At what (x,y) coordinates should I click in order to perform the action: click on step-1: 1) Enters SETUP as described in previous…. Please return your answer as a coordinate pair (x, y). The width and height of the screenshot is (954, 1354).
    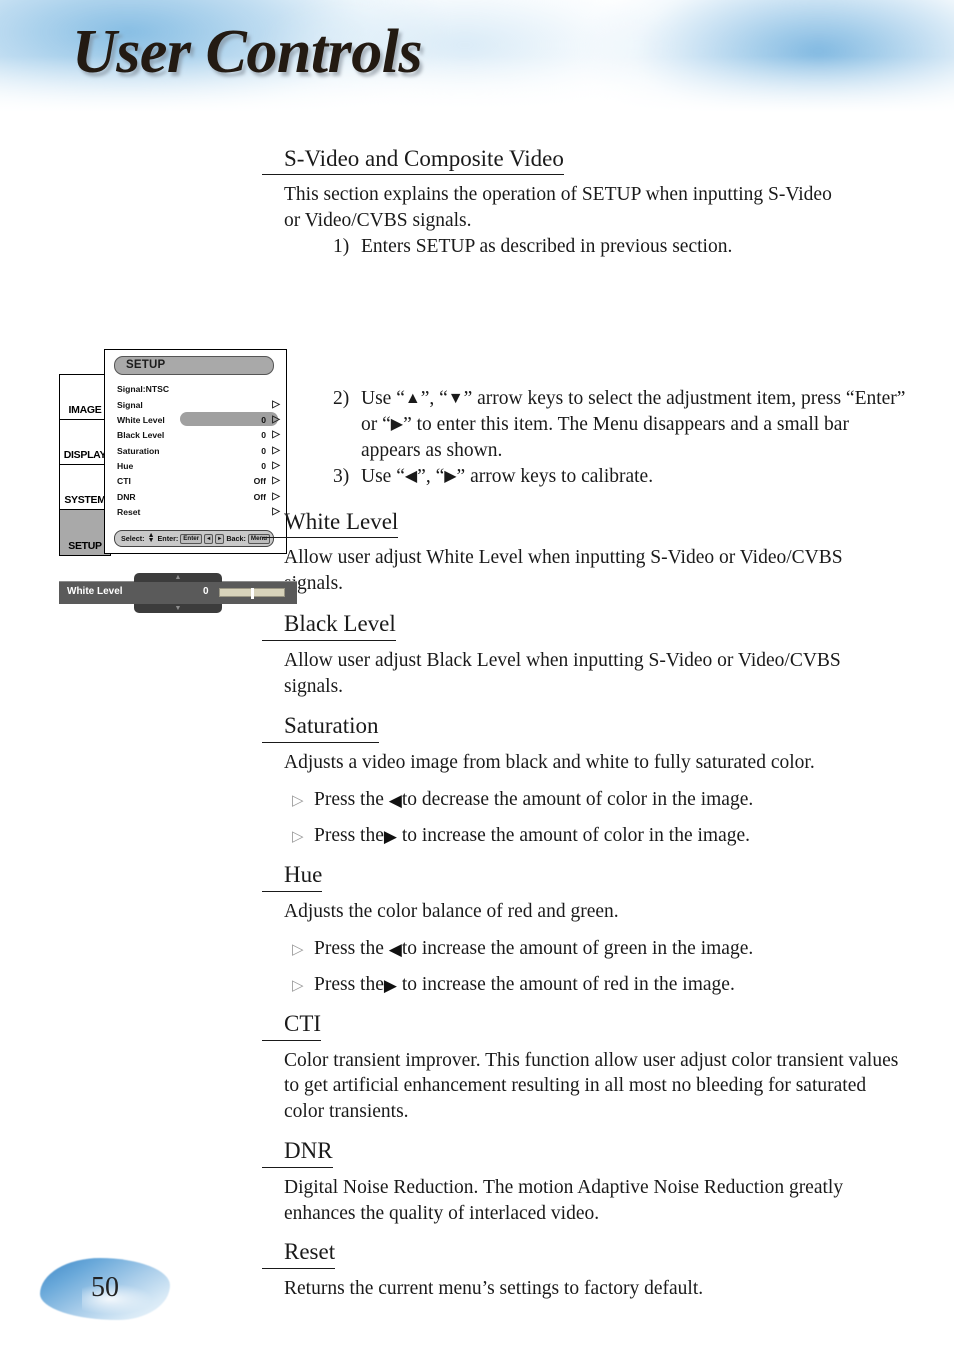
    Looking at the image, I should click on (623, 247).